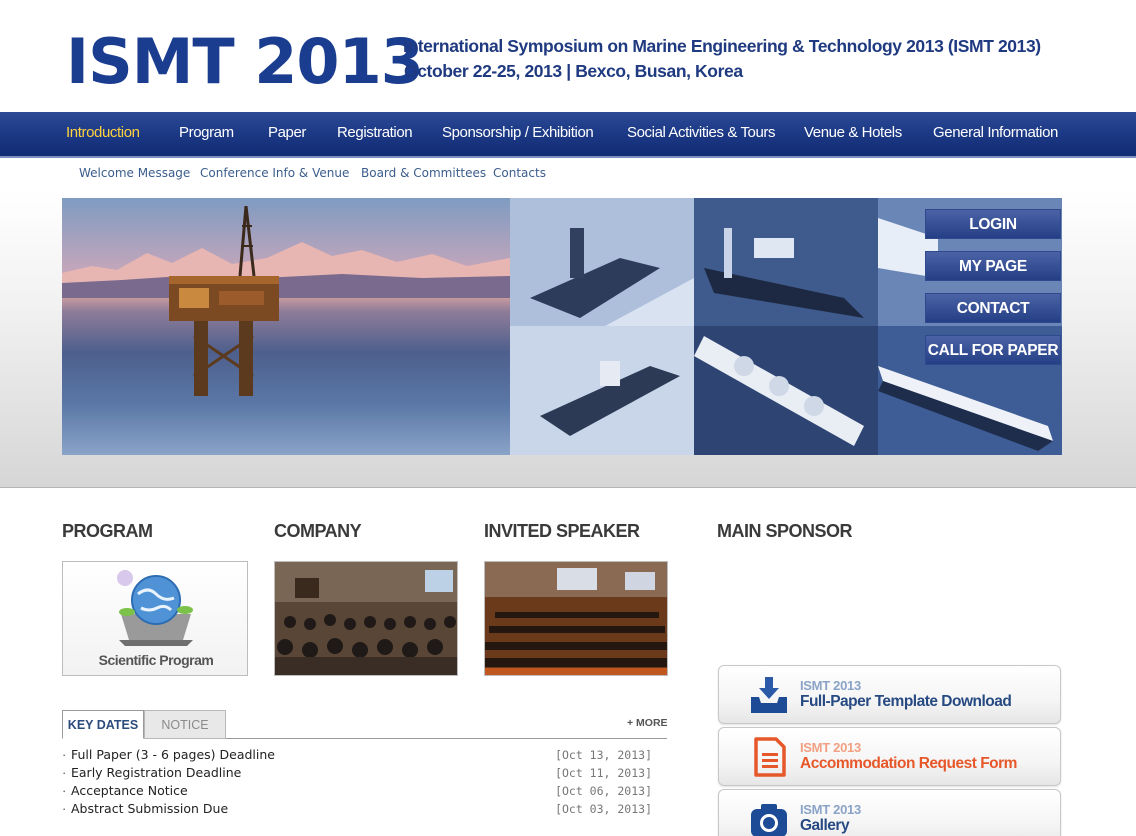 The height and width of the screenshot is (836, 1136). Describe the element at coordinates (107, 531) in the screenshot. I see `program-section-title: PROGRAM` at that location.